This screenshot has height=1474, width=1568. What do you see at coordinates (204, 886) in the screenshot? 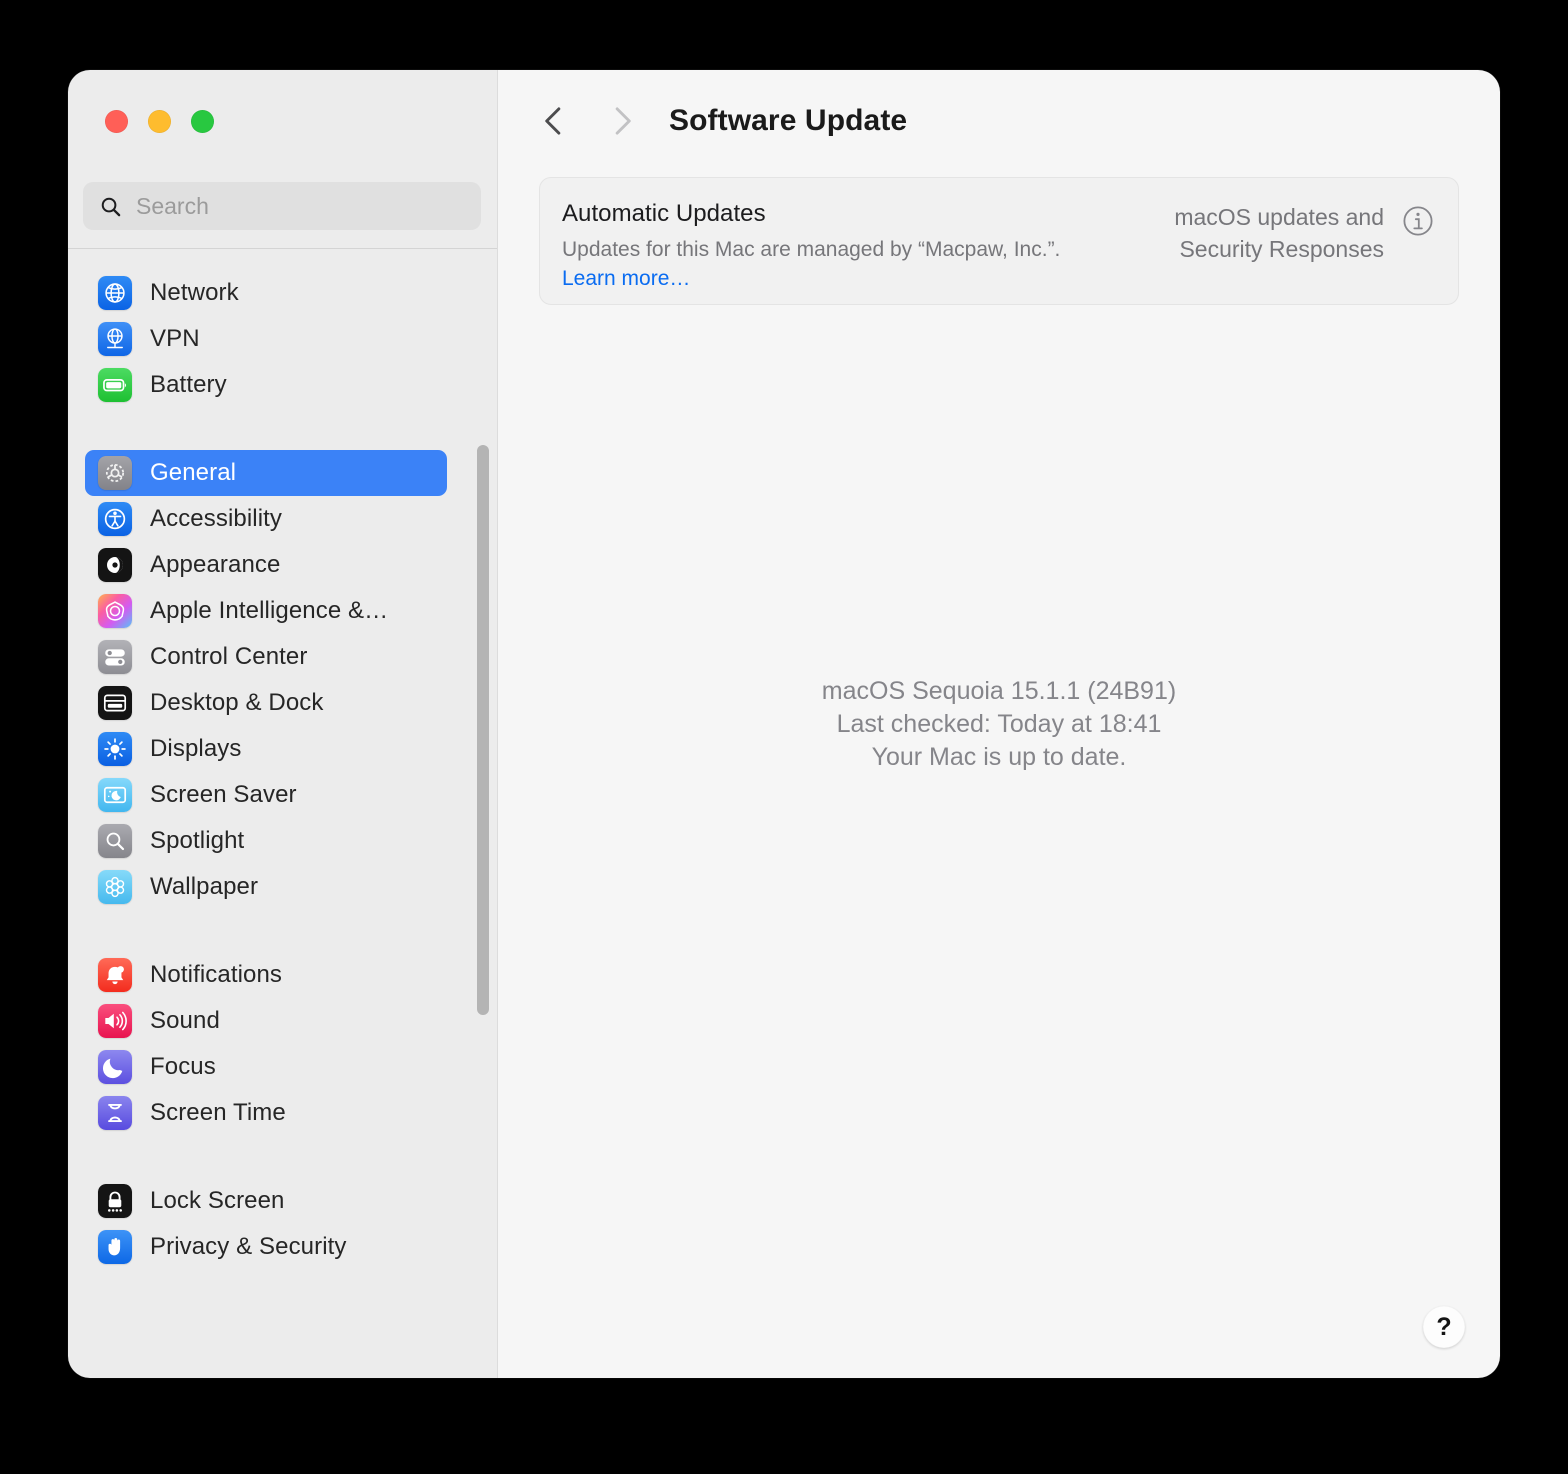
I see `sidebar-item-label: Wallpaper` at bounding box center [204, 886].